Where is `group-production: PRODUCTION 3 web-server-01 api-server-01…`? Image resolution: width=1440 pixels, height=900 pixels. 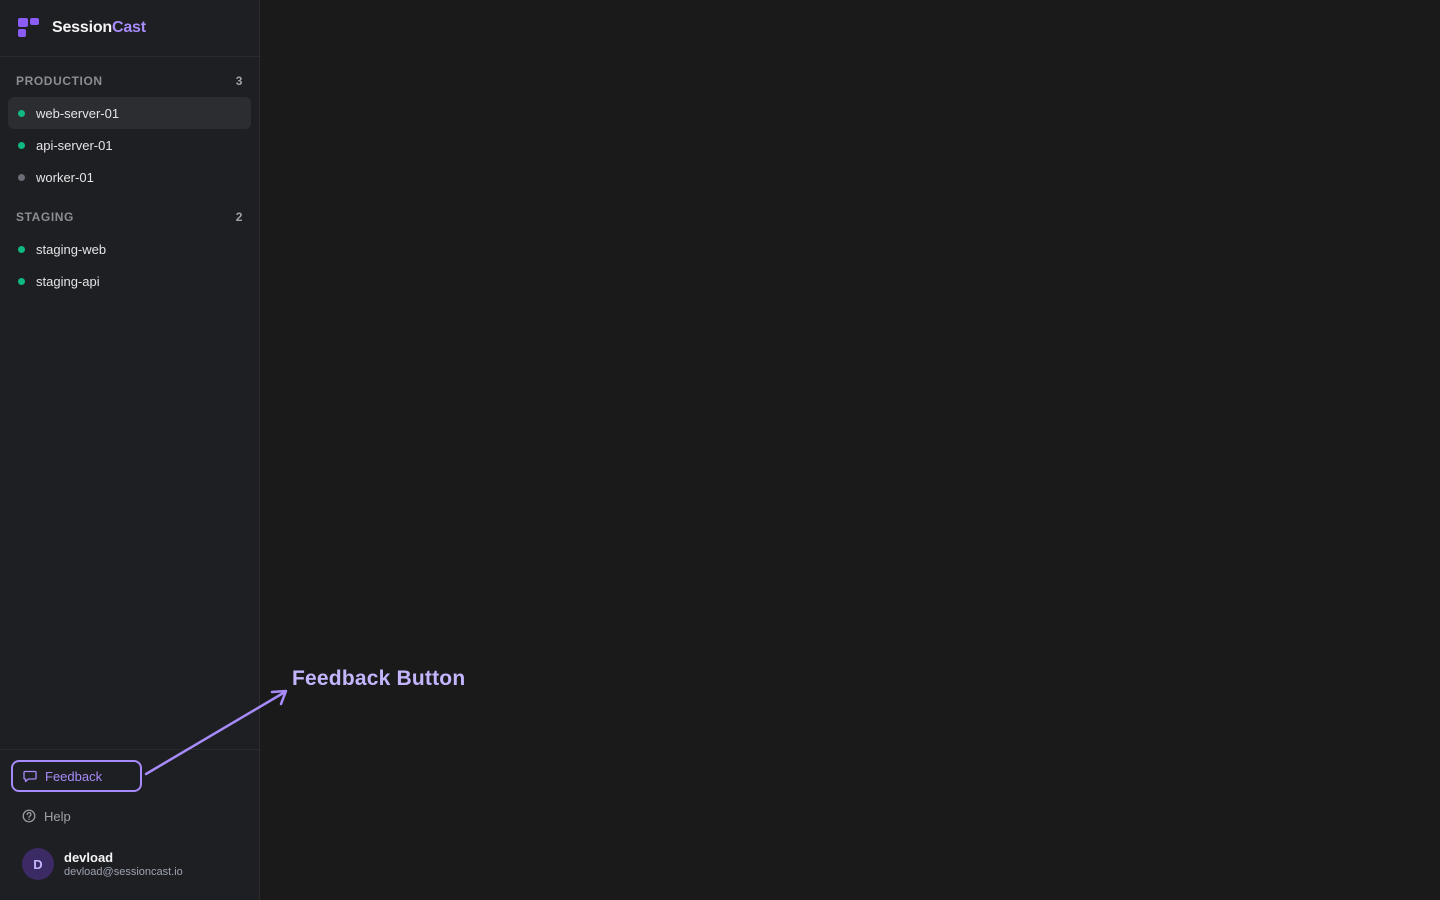
group-production: PRODUCTION 3 web-server-01 api-server-01… is located at coordinates (129, 132).